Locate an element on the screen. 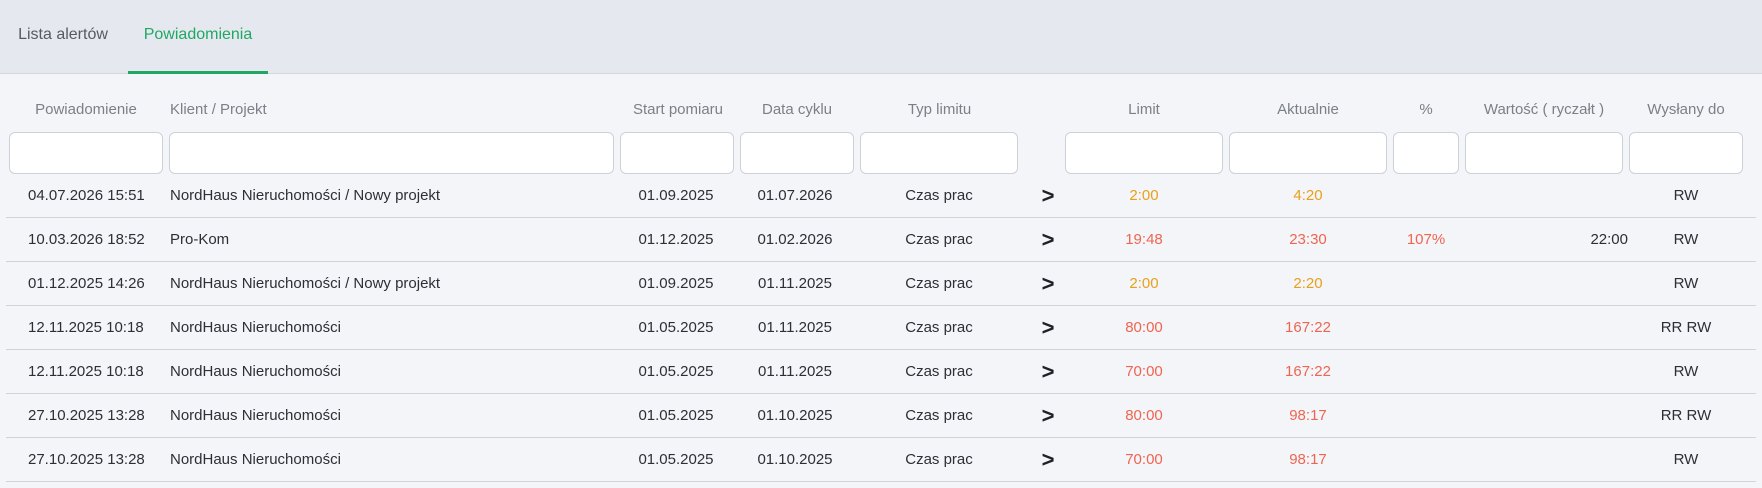  row-date: 10.03.2026 18:52 is located at coordinates (86, 239).